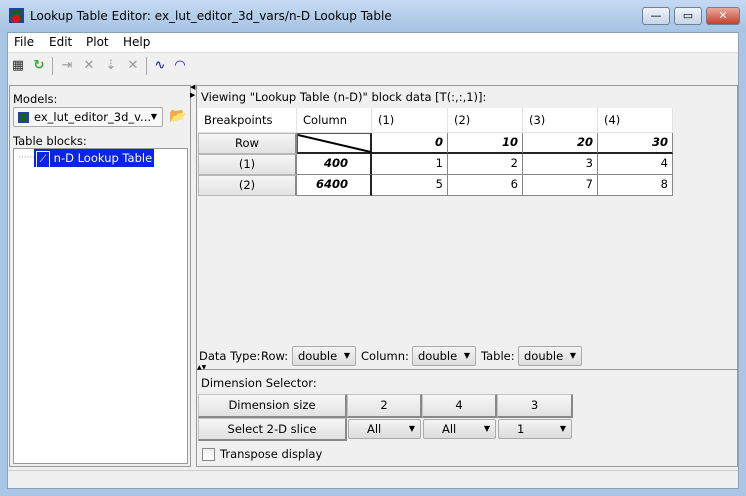 The width and height of the screenshot is (746, 496). Describe the element at coordinates (385, 356) in the screenshot. I see `column-type-label: Column:` at that location.